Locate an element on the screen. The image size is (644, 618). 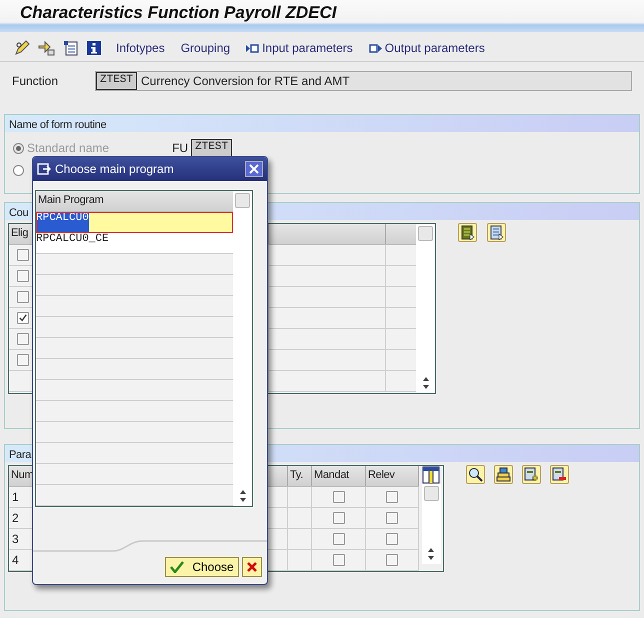
program-name: RPCALCU0_CE is located at coordinates (72, 240).